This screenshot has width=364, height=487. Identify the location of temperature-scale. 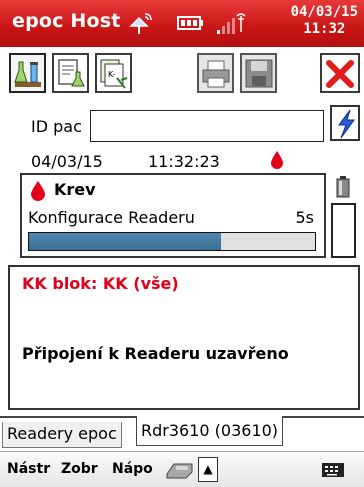
(343, 230).